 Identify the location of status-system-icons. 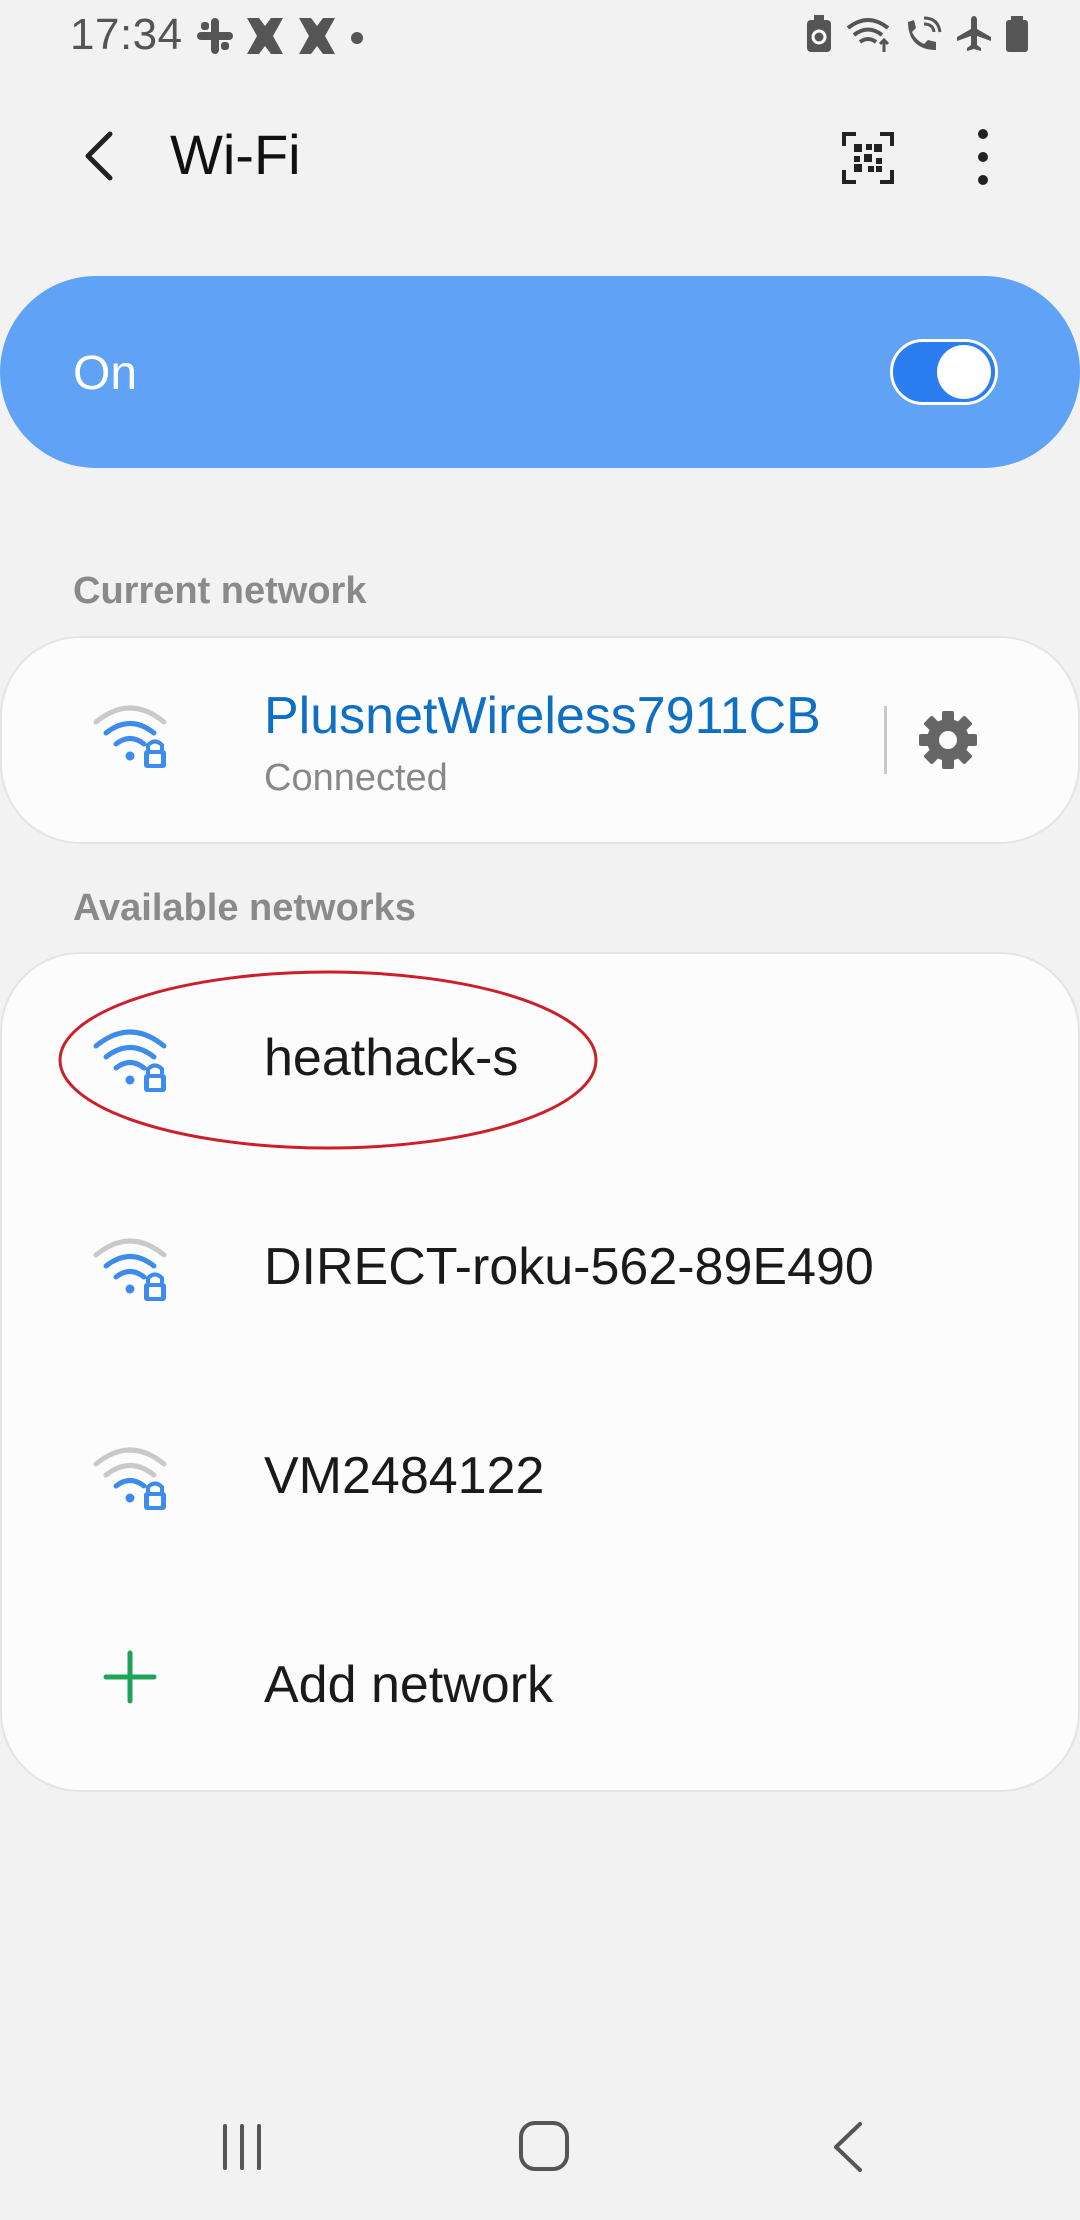
(917, 34).